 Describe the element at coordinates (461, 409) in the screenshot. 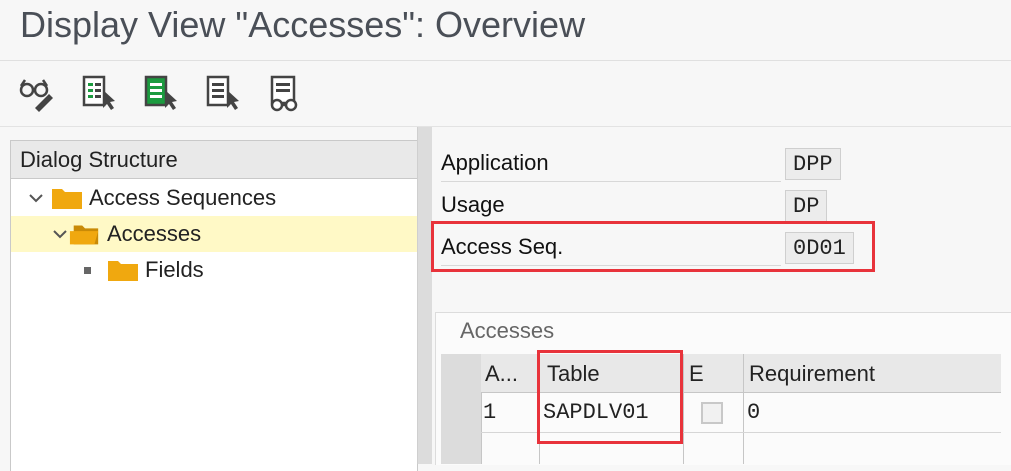

I see `row-selector-column` at that location.